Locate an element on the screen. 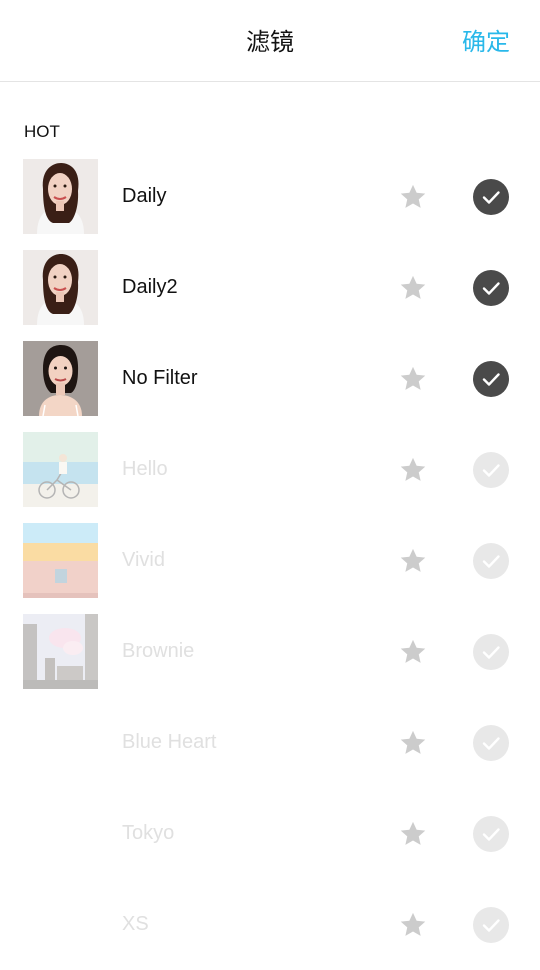 The height and width of the screenshot is (970, 540). page-title: 滤镜 is located at coordinates (270, 42).